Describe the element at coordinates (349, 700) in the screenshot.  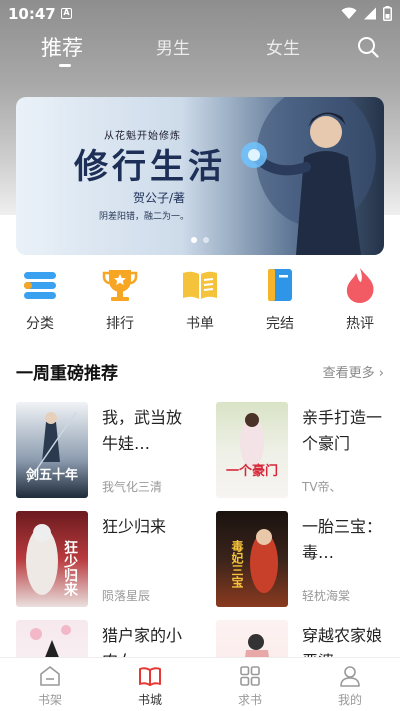
I see `nav-profile-label: 我的` at that location.